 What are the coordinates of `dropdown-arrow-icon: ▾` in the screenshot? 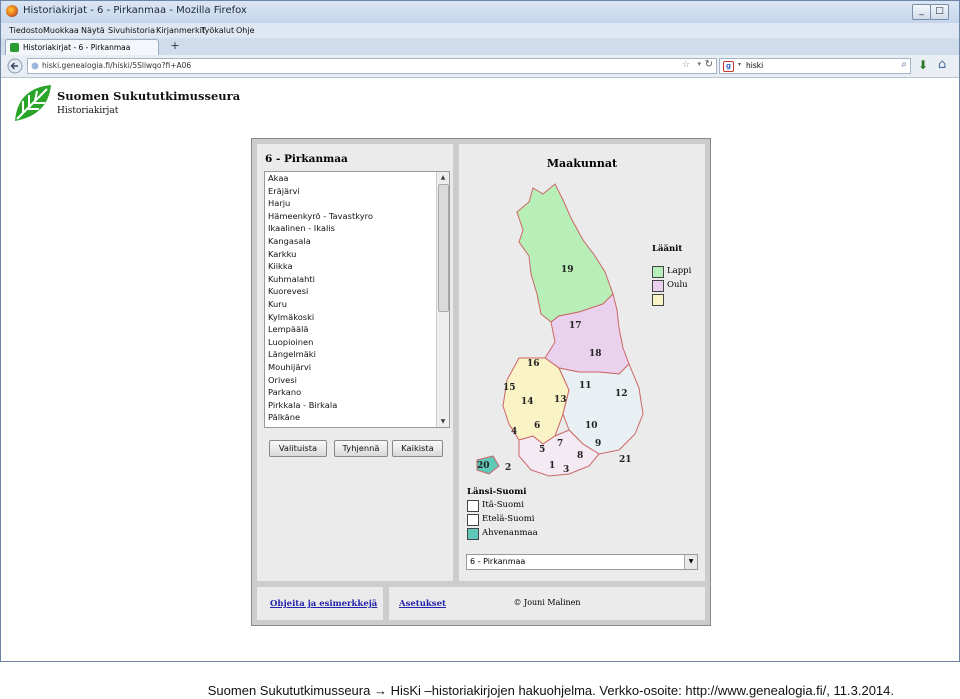 It's located at (699, 64).